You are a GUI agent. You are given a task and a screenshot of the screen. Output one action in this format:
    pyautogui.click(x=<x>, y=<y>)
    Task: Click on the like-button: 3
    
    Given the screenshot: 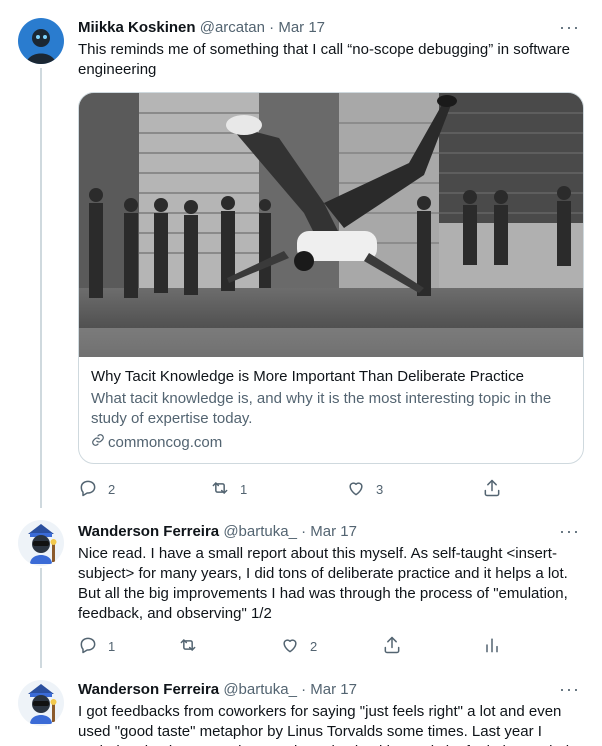 What is the action you would take?
    pyautogui.click(x=364, y=489)
    